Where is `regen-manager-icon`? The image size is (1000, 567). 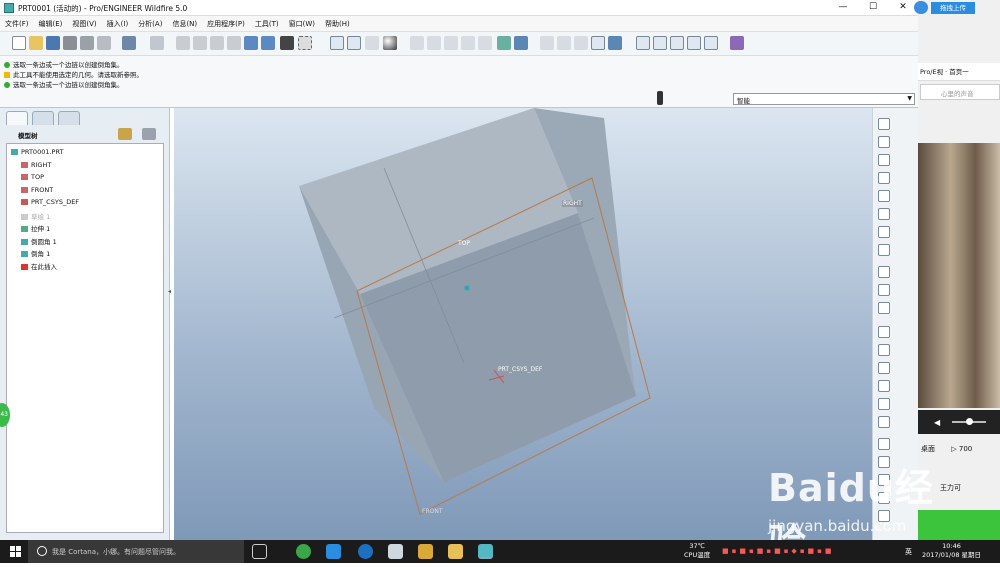 regen-manager-icon is located at coordinates (268, 43).